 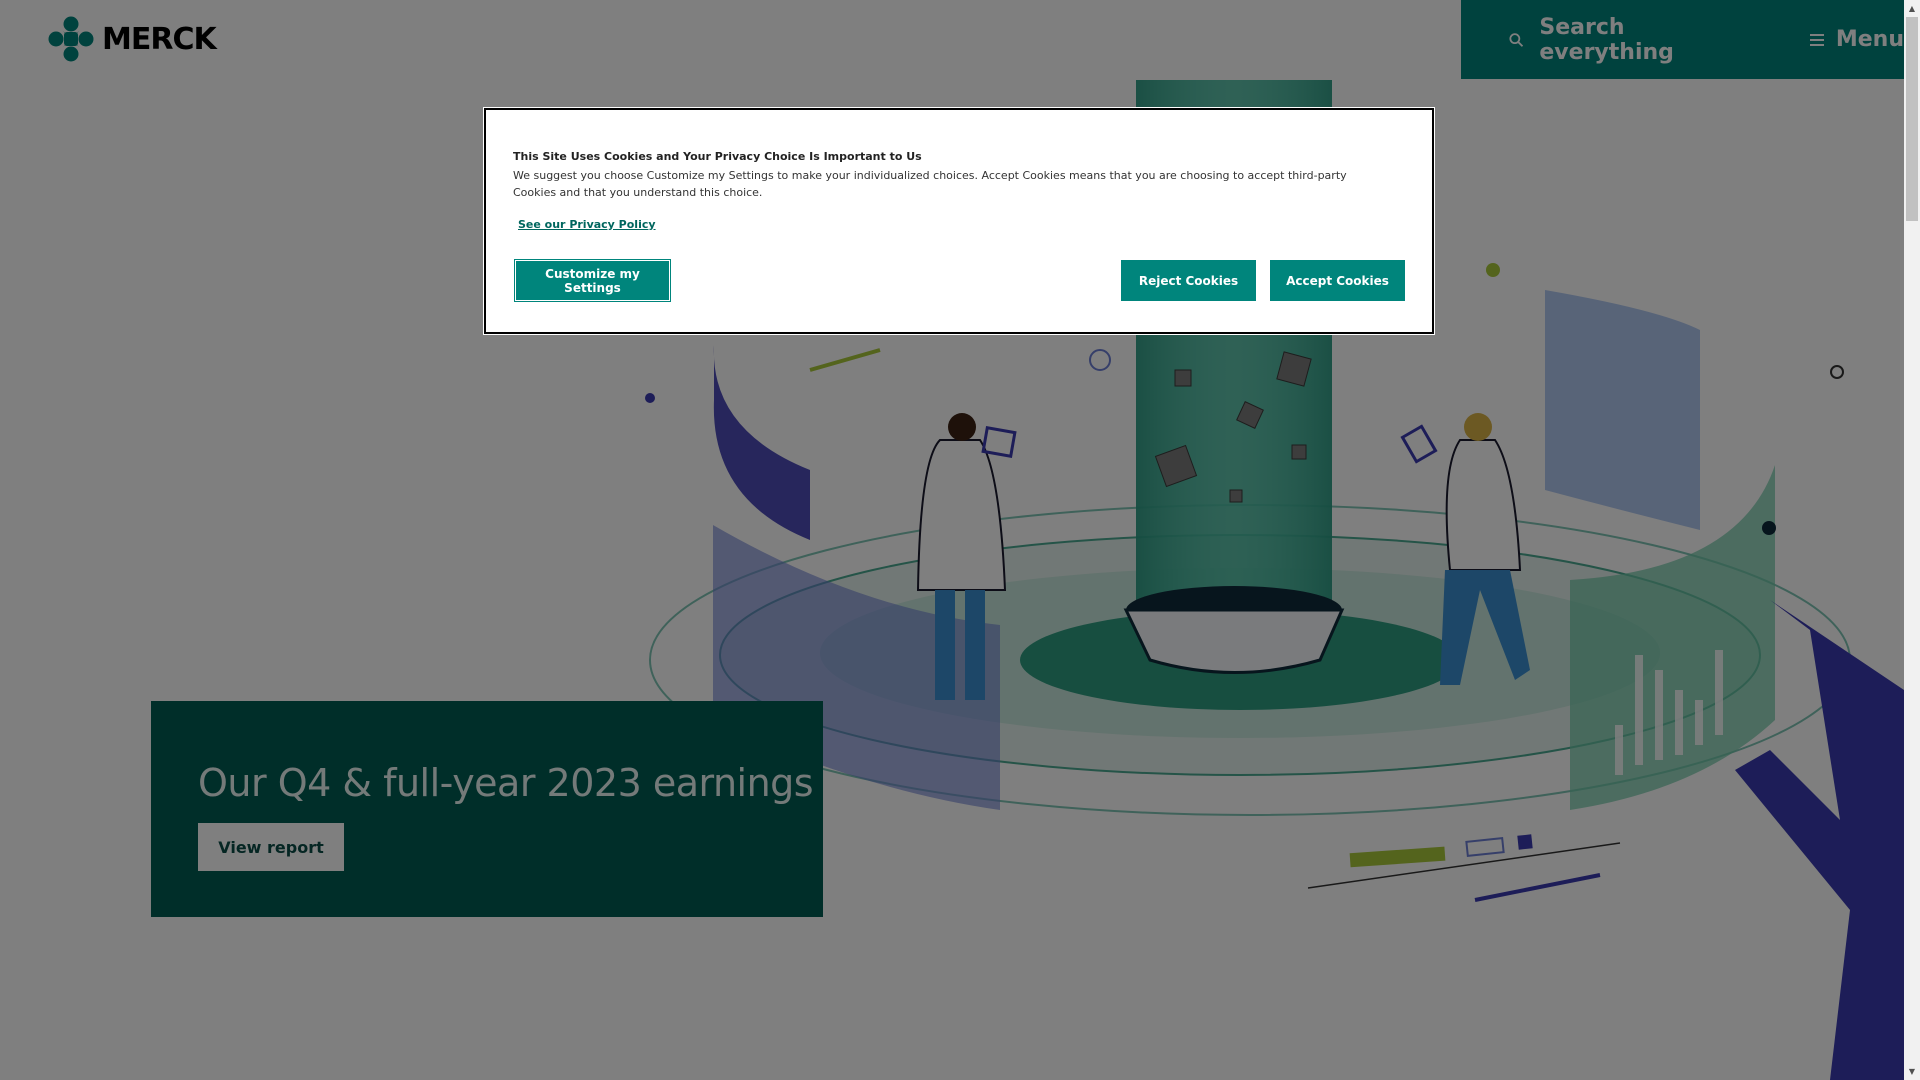 What do you see at coordinates (592, 280) in the screenshot?
I see `customize-settings-button: Customize my Settings` at bounding box center [592, 280].